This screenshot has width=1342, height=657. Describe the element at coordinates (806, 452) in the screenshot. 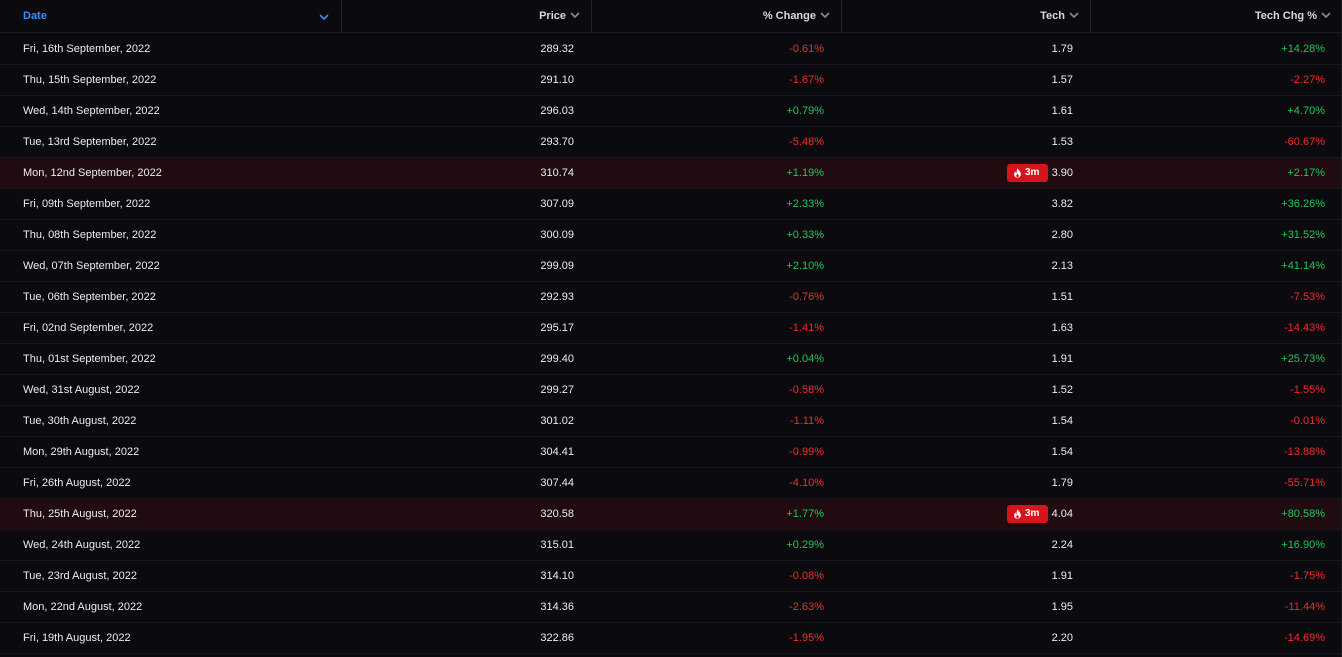

I see `cell-change: -0.99%` at that location.